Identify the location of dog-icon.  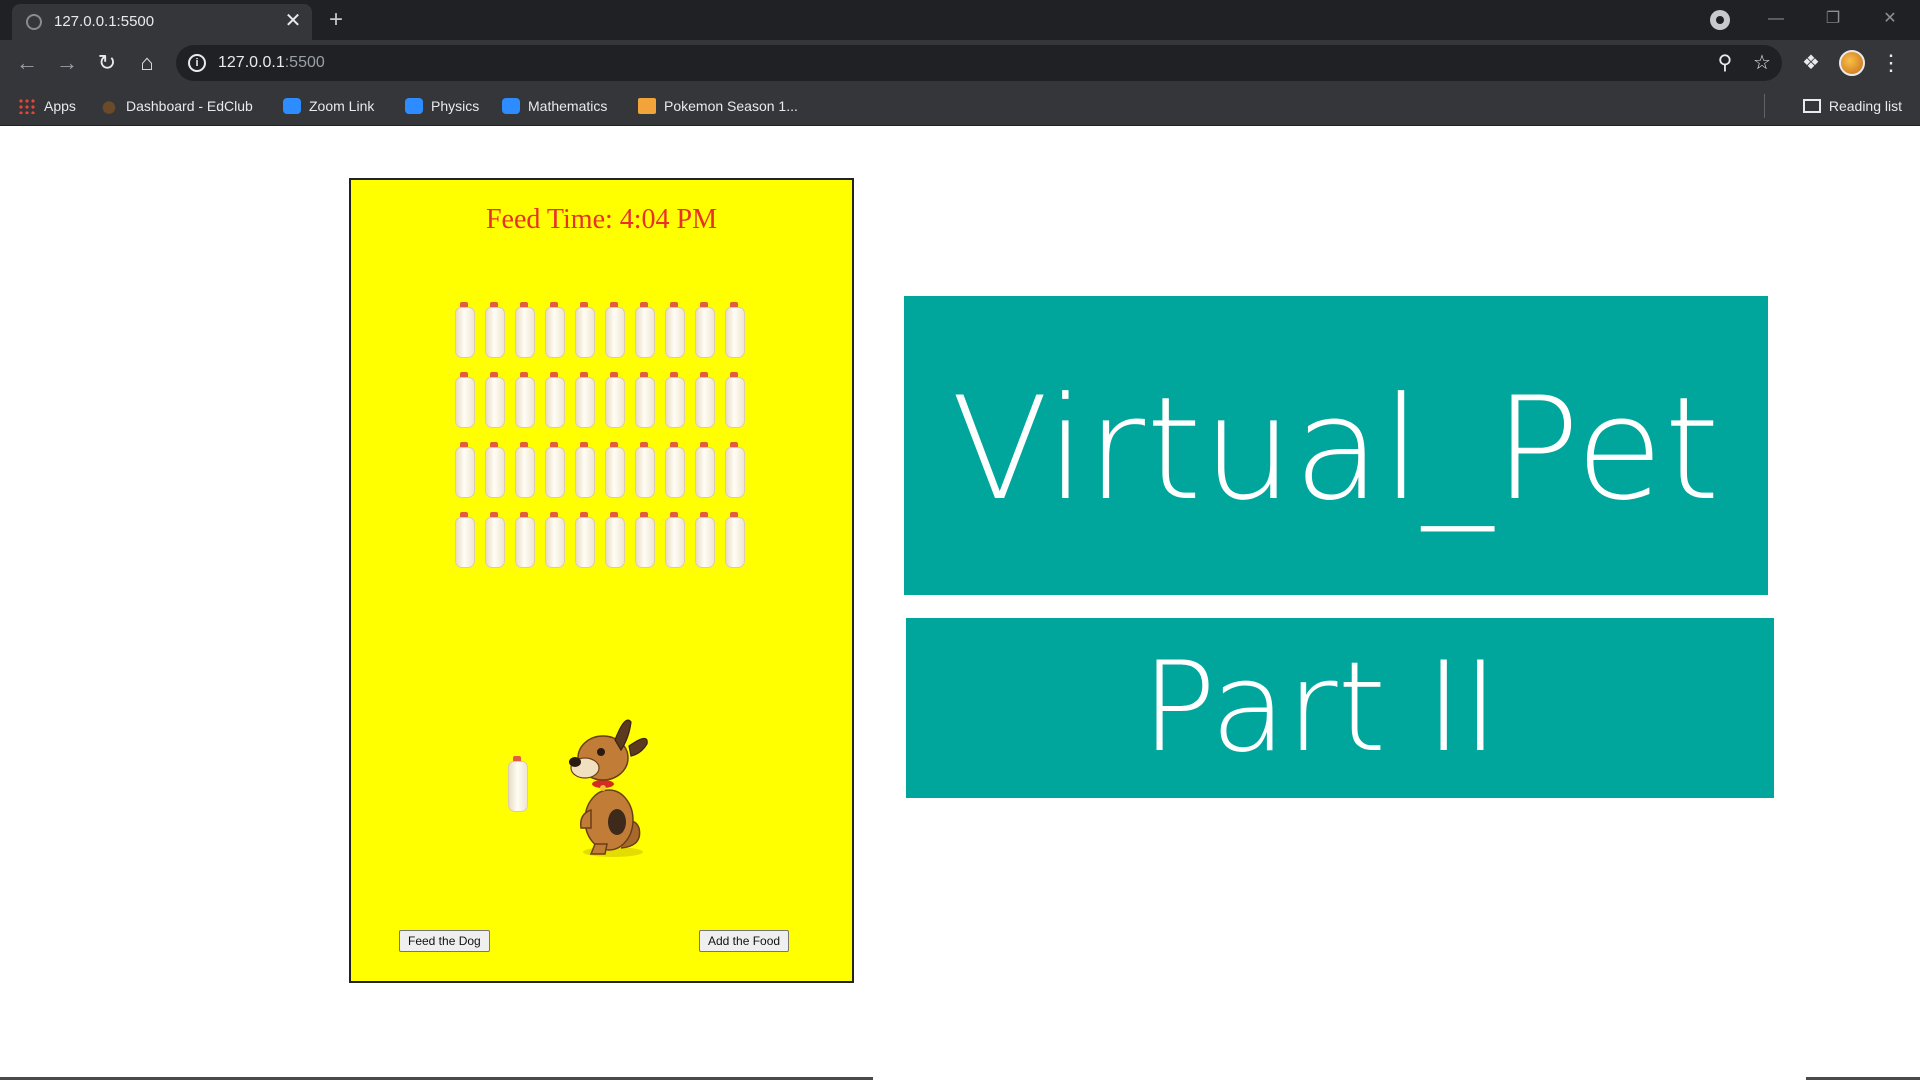
(608, 788).